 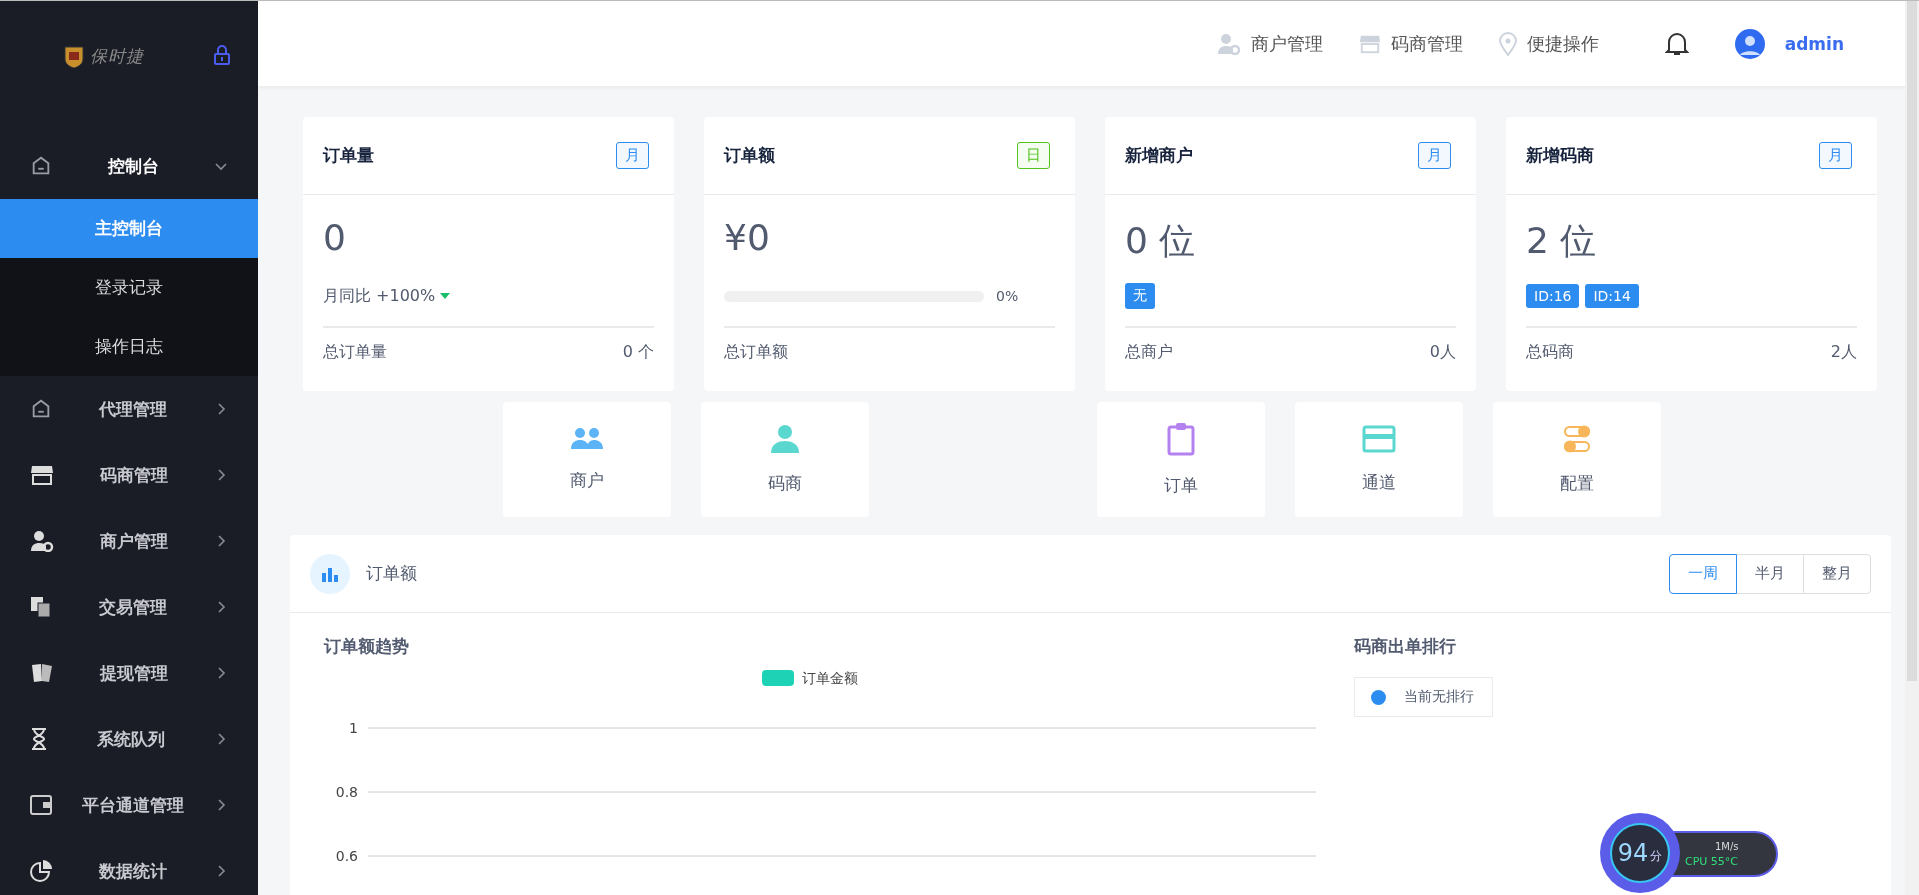 I want to click on ranking-empty-text: 当前无排行, so click(x=1439, y=697).